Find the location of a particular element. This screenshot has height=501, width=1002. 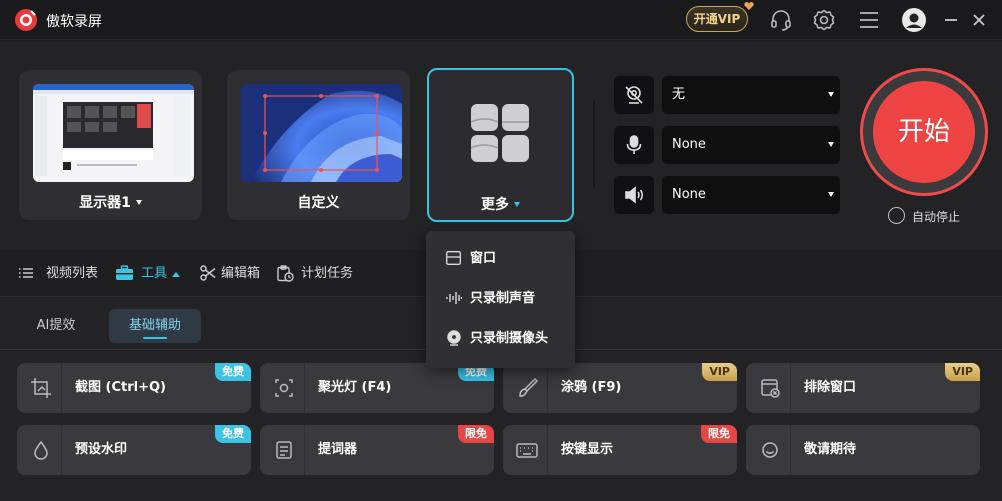

source-custom-card: 自定义 is located at coordinates (318, 145).